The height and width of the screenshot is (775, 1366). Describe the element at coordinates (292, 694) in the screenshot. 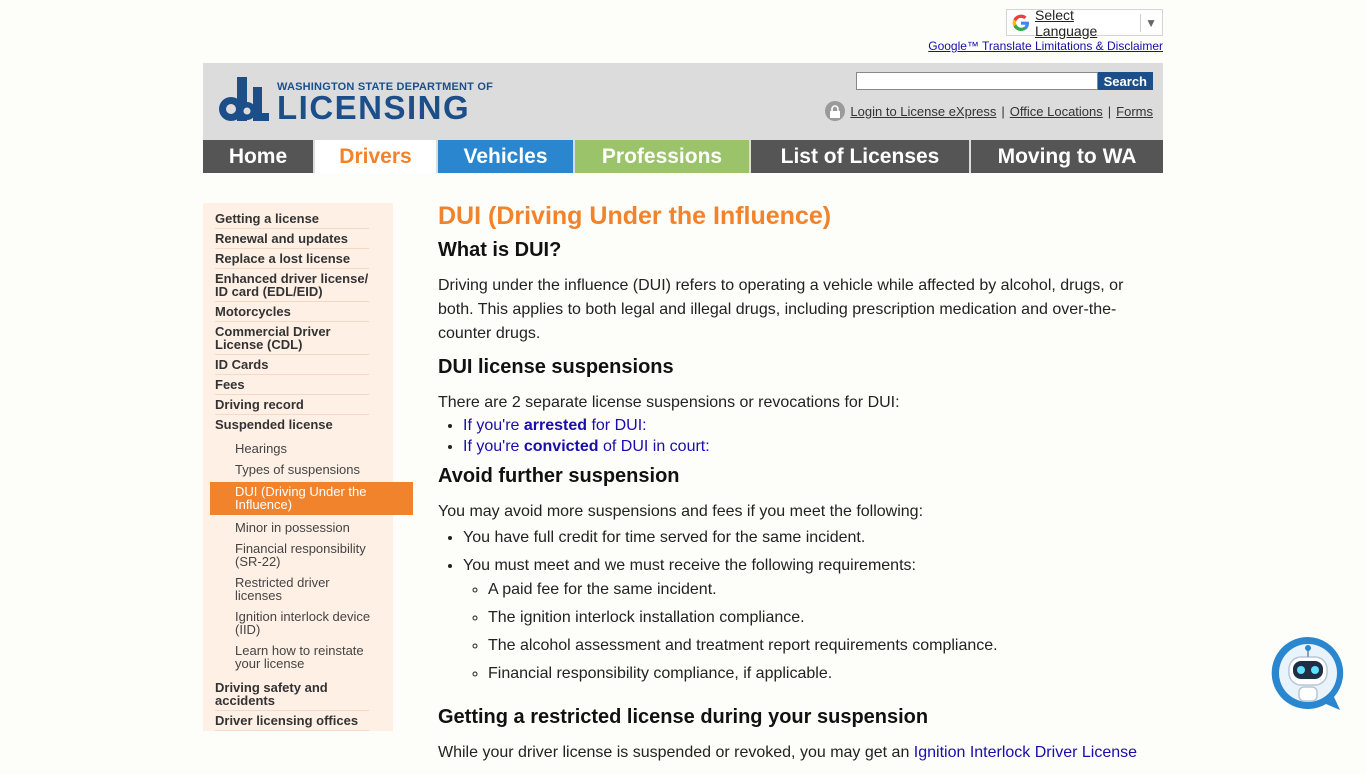

I see `sidebar-item-safety: Driving safety and accidents` at that location.